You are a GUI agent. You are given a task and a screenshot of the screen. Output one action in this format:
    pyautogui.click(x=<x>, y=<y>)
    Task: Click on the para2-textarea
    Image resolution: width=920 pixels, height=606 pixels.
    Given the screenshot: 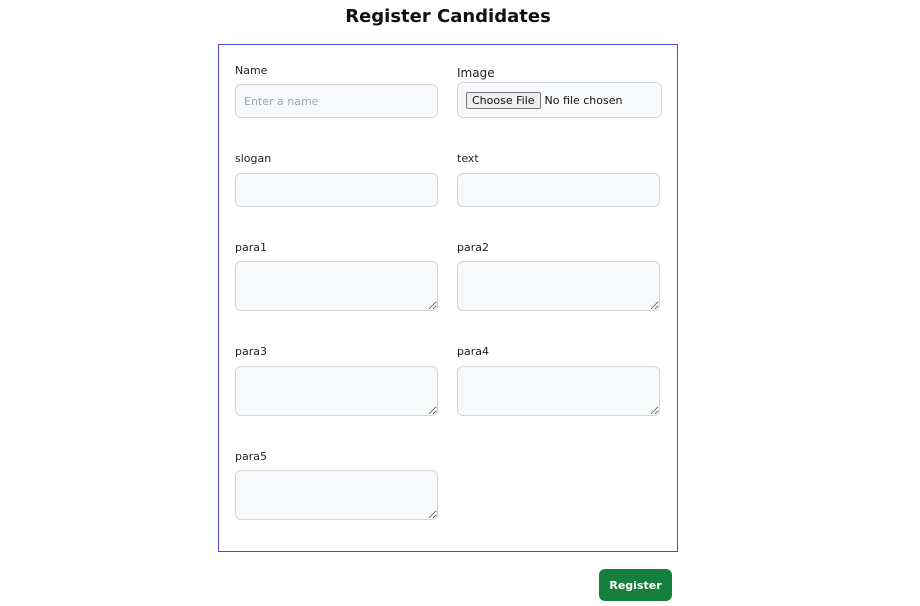 What is the action you would take?
    pyautogui.click(x=558, y=286)
    